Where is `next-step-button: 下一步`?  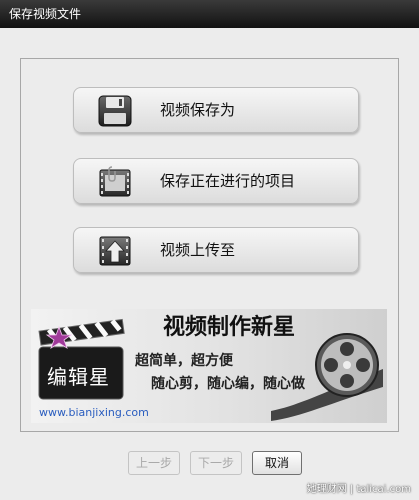 next-step-button: 下一步 is located at coordinates (216, 463).